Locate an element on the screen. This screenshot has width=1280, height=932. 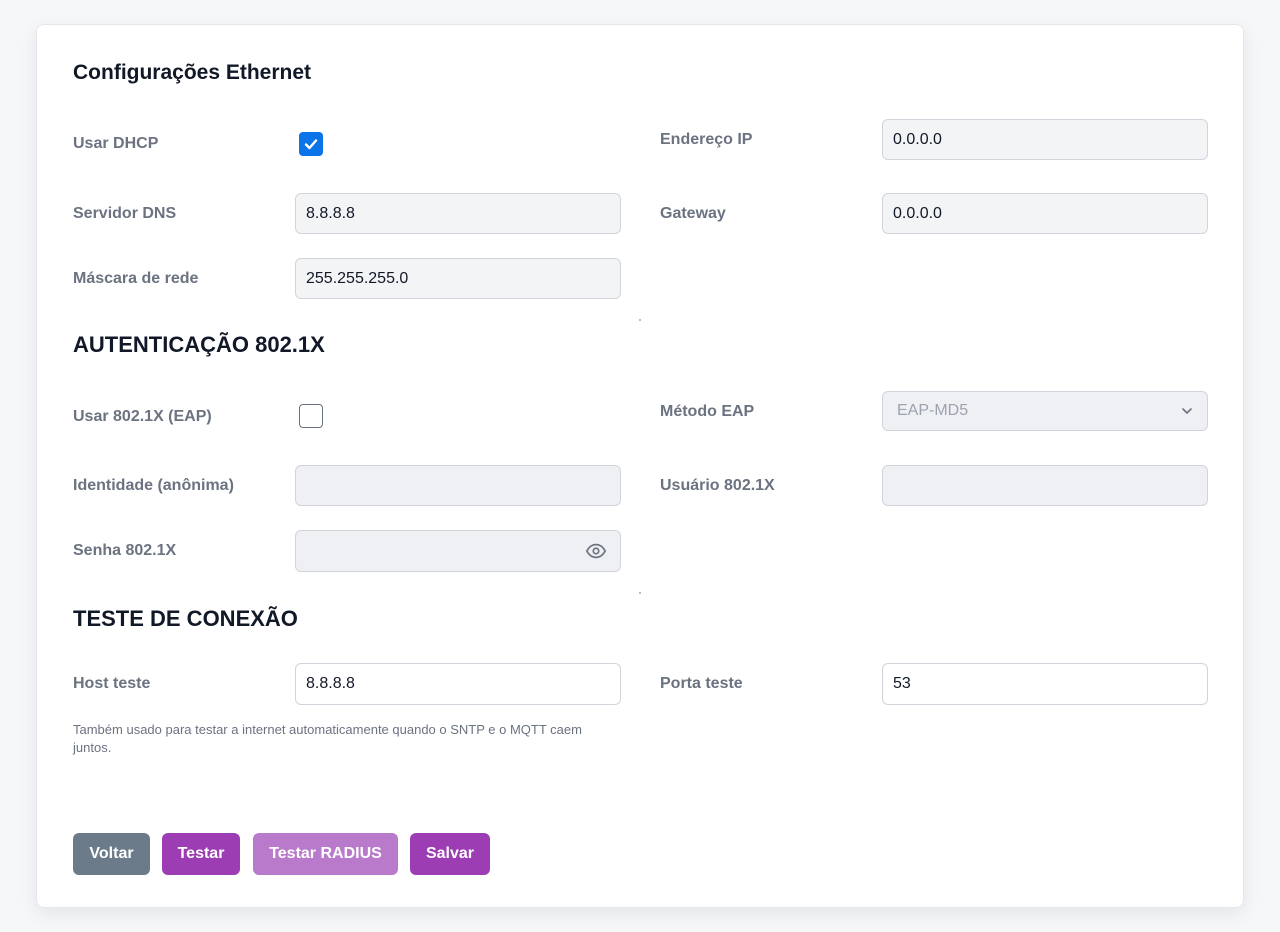
eap-checkbox is located at coordinates (311, 416).